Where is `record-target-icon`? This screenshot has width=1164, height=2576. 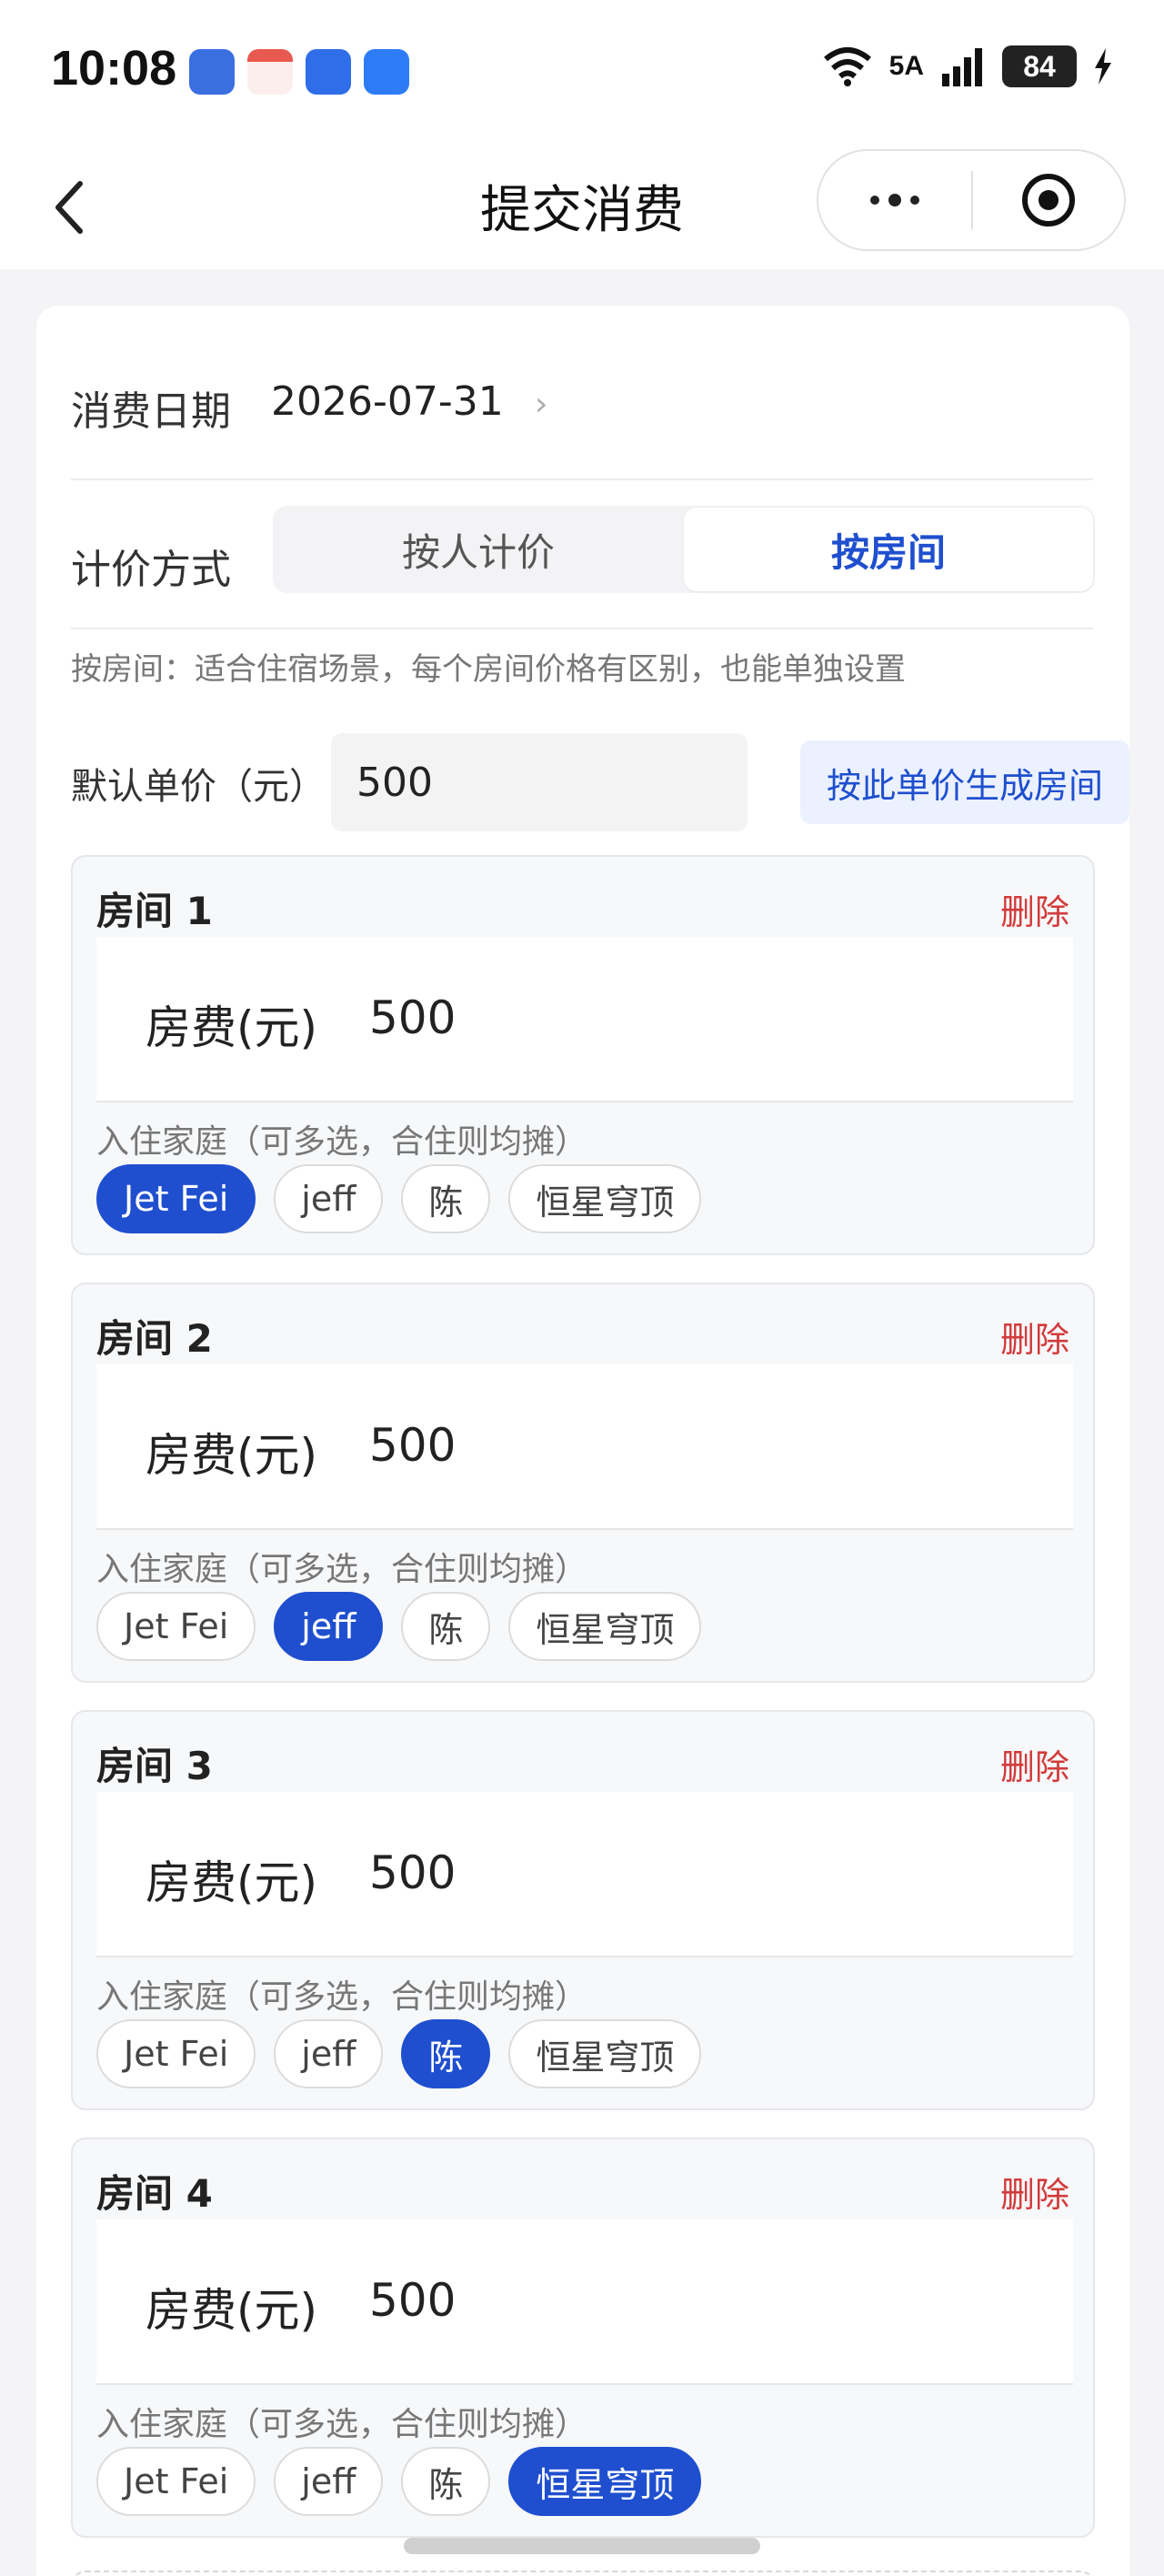
record-target-icon is located at coordinates (1049, 200).